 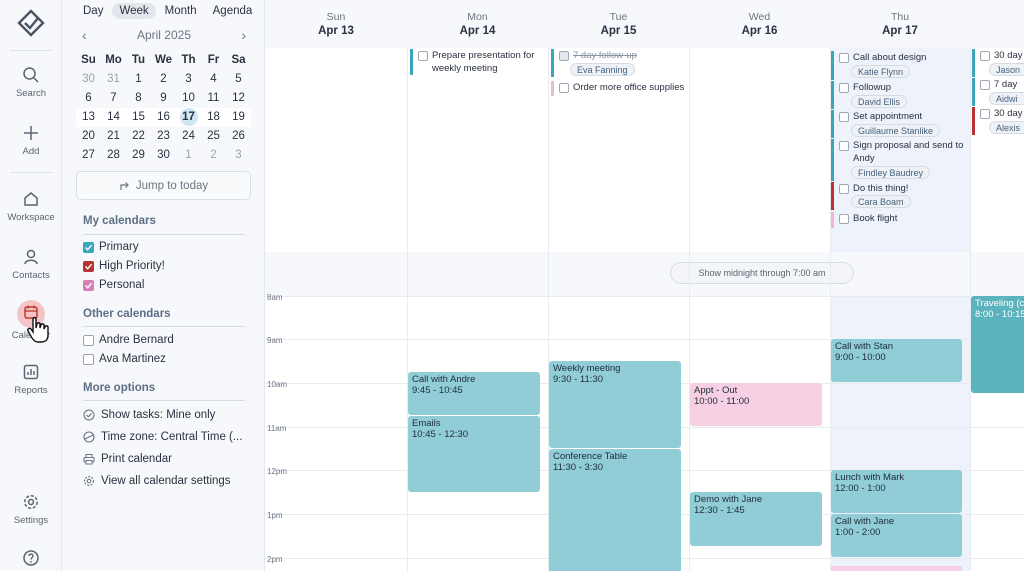 I want to click on tab-day: Day, so click(x=93, y=11).